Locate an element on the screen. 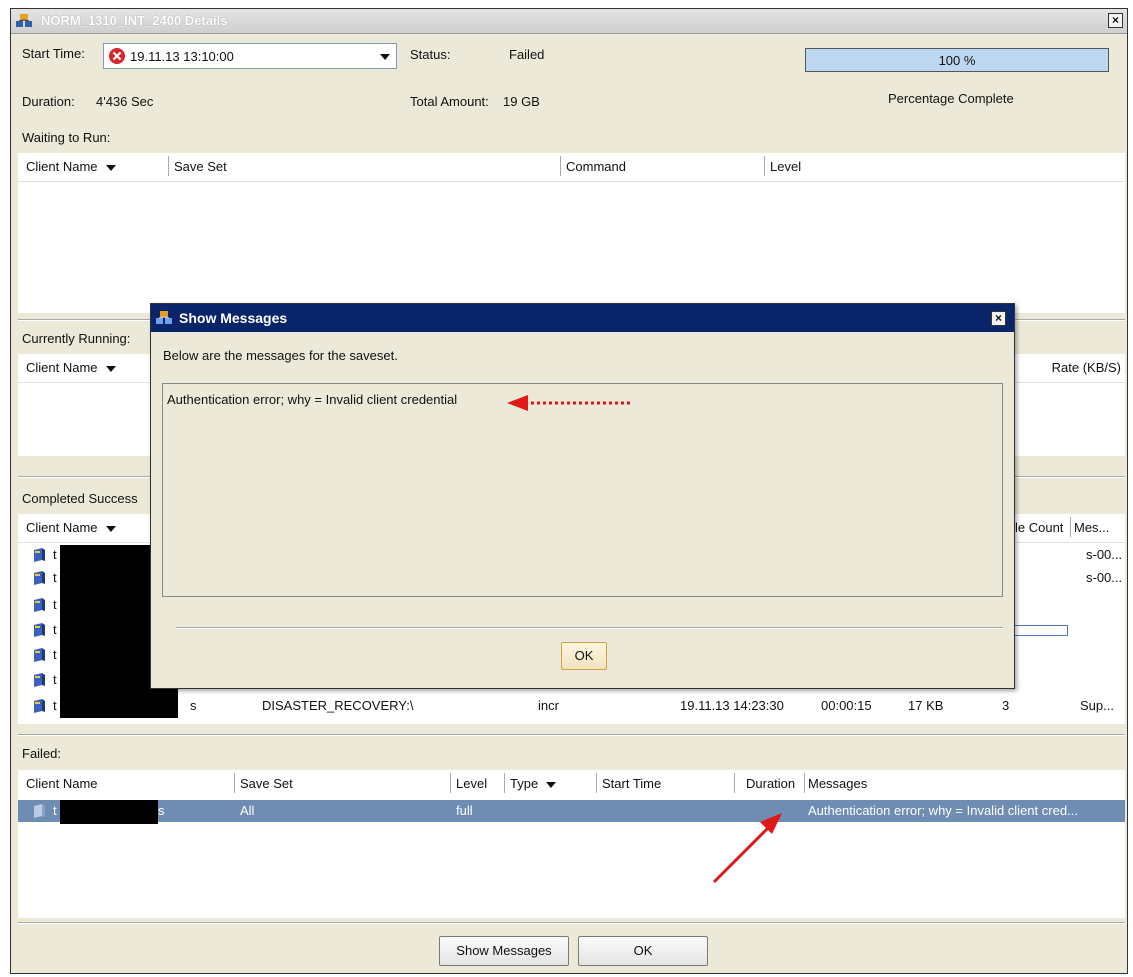  col-command: Command is located at coordinates (596, 166).